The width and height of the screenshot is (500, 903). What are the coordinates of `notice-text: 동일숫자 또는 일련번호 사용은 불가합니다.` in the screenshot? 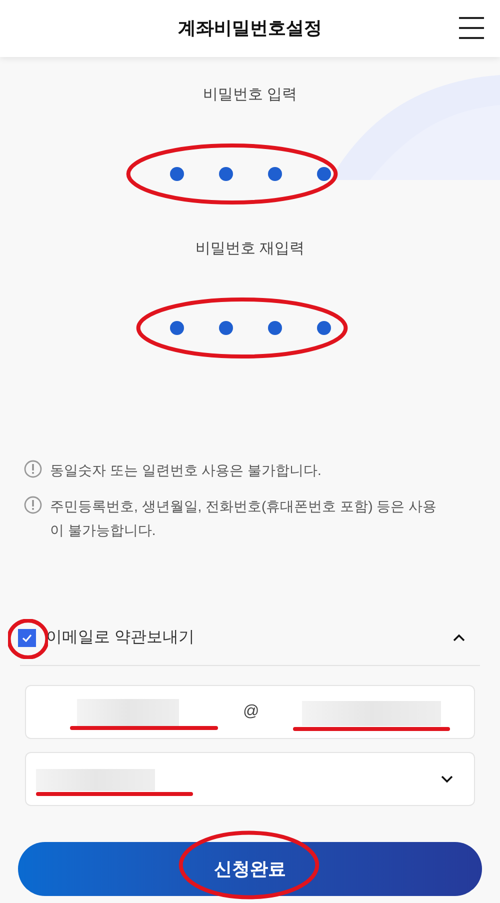 It's located at (186, 470).